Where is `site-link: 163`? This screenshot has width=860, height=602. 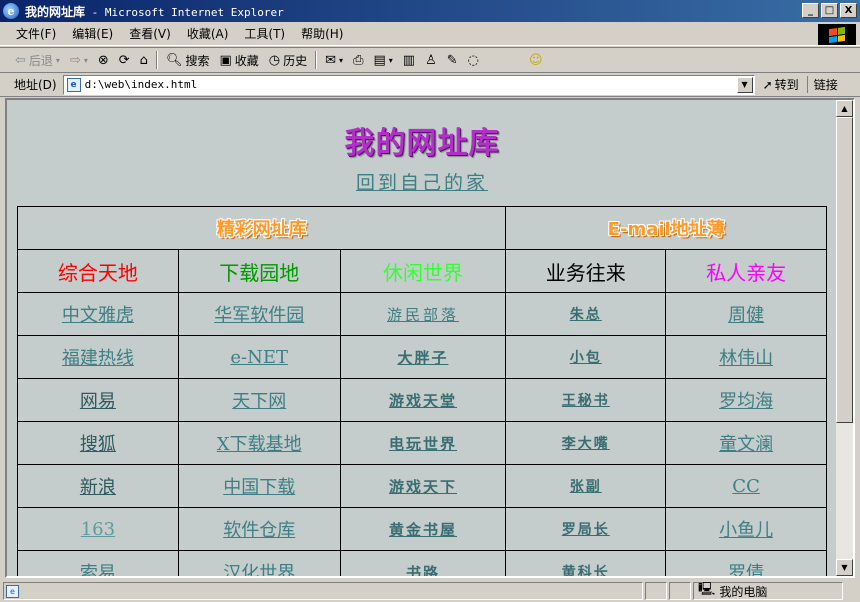
site-link: 163 is located at coordinates (98, 529).